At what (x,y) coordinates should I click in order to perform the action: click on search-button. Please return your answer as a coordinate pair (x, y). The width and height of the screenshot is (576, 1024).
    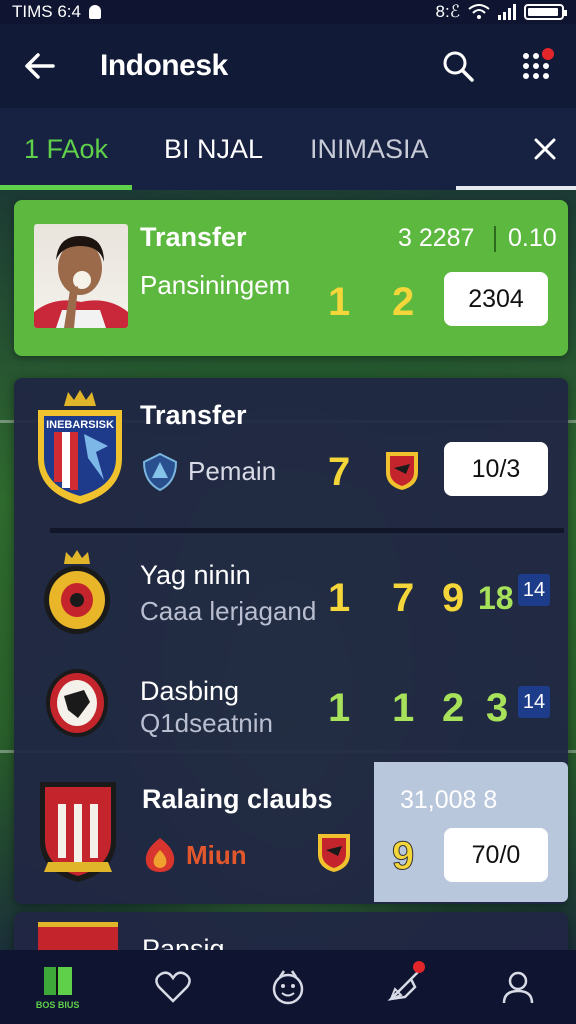
    Looking at the image, I should click on (458, 66).